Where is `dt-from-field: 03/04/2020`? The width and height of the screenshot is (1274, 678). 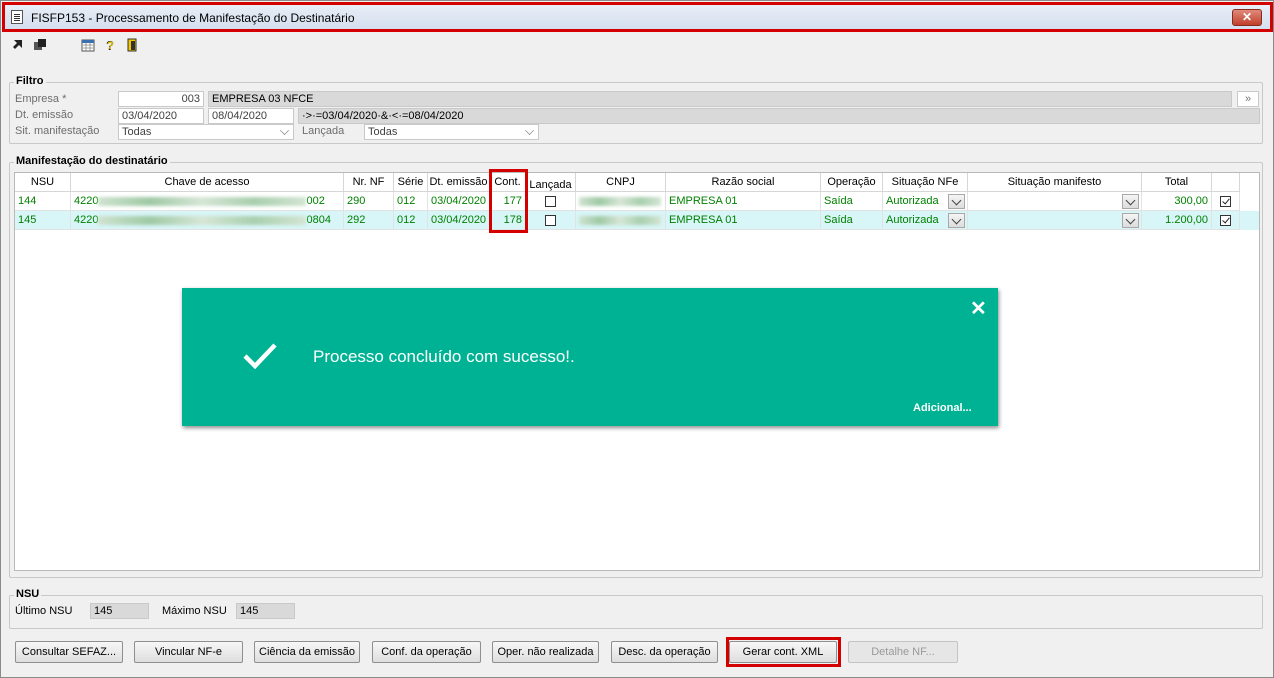 dt-from-field: 03/04/2020 is located at coordinates (161, 116).